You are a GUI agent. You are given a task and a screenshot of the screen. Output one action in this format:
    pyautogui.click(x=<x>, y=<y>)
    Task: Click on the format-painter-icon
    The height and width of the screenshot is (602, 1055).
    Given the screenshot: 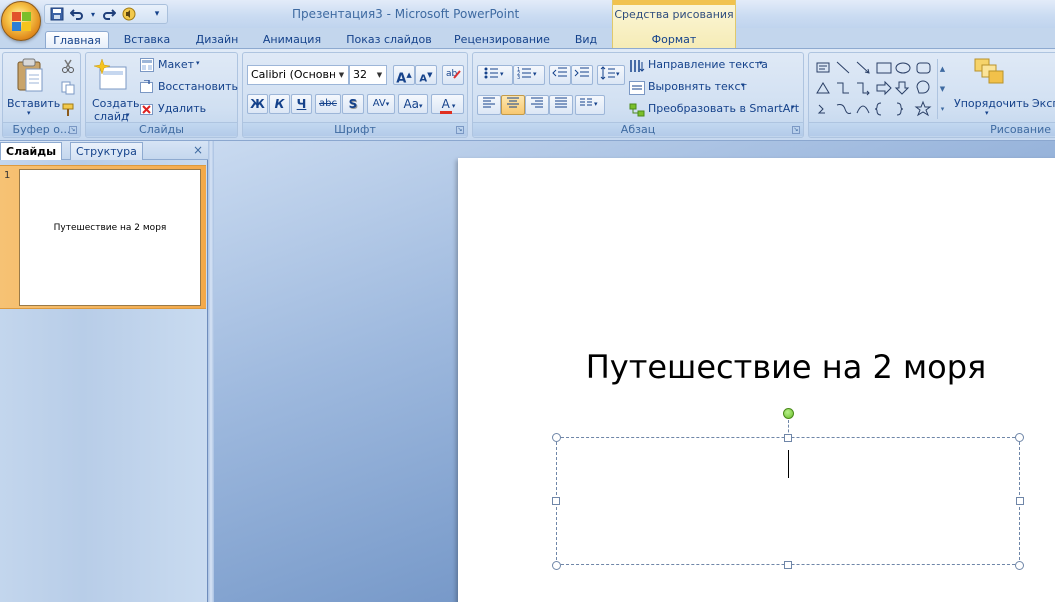 What is the action you would take?
    pyautogui.click(x=68, y=111)
    